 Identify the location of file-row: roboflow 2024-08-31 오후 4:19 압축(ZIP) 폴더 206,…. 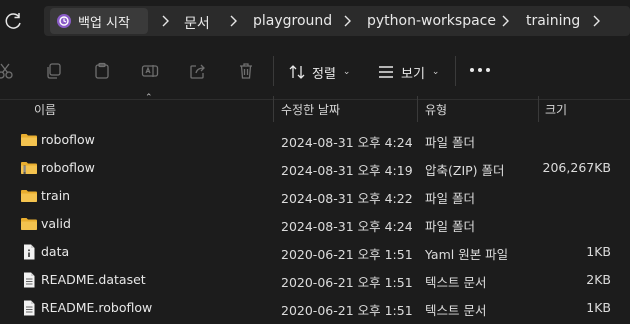
(315, 168).